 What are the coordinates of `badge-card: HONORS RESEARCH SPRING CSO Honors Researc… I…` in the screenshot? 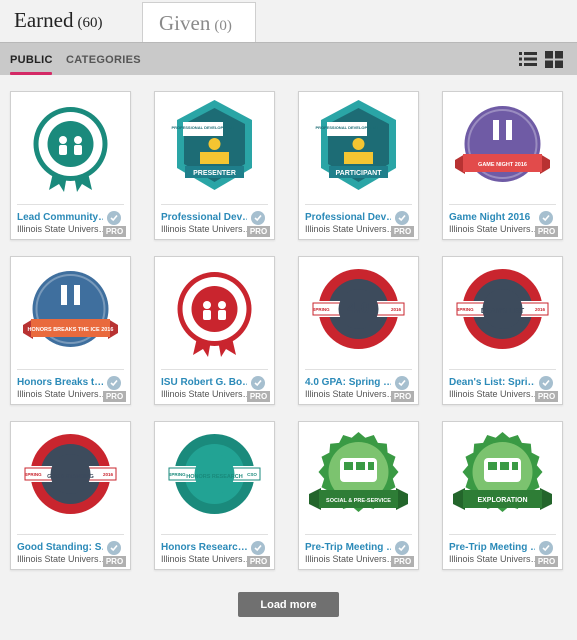 It's located at (214, 495).